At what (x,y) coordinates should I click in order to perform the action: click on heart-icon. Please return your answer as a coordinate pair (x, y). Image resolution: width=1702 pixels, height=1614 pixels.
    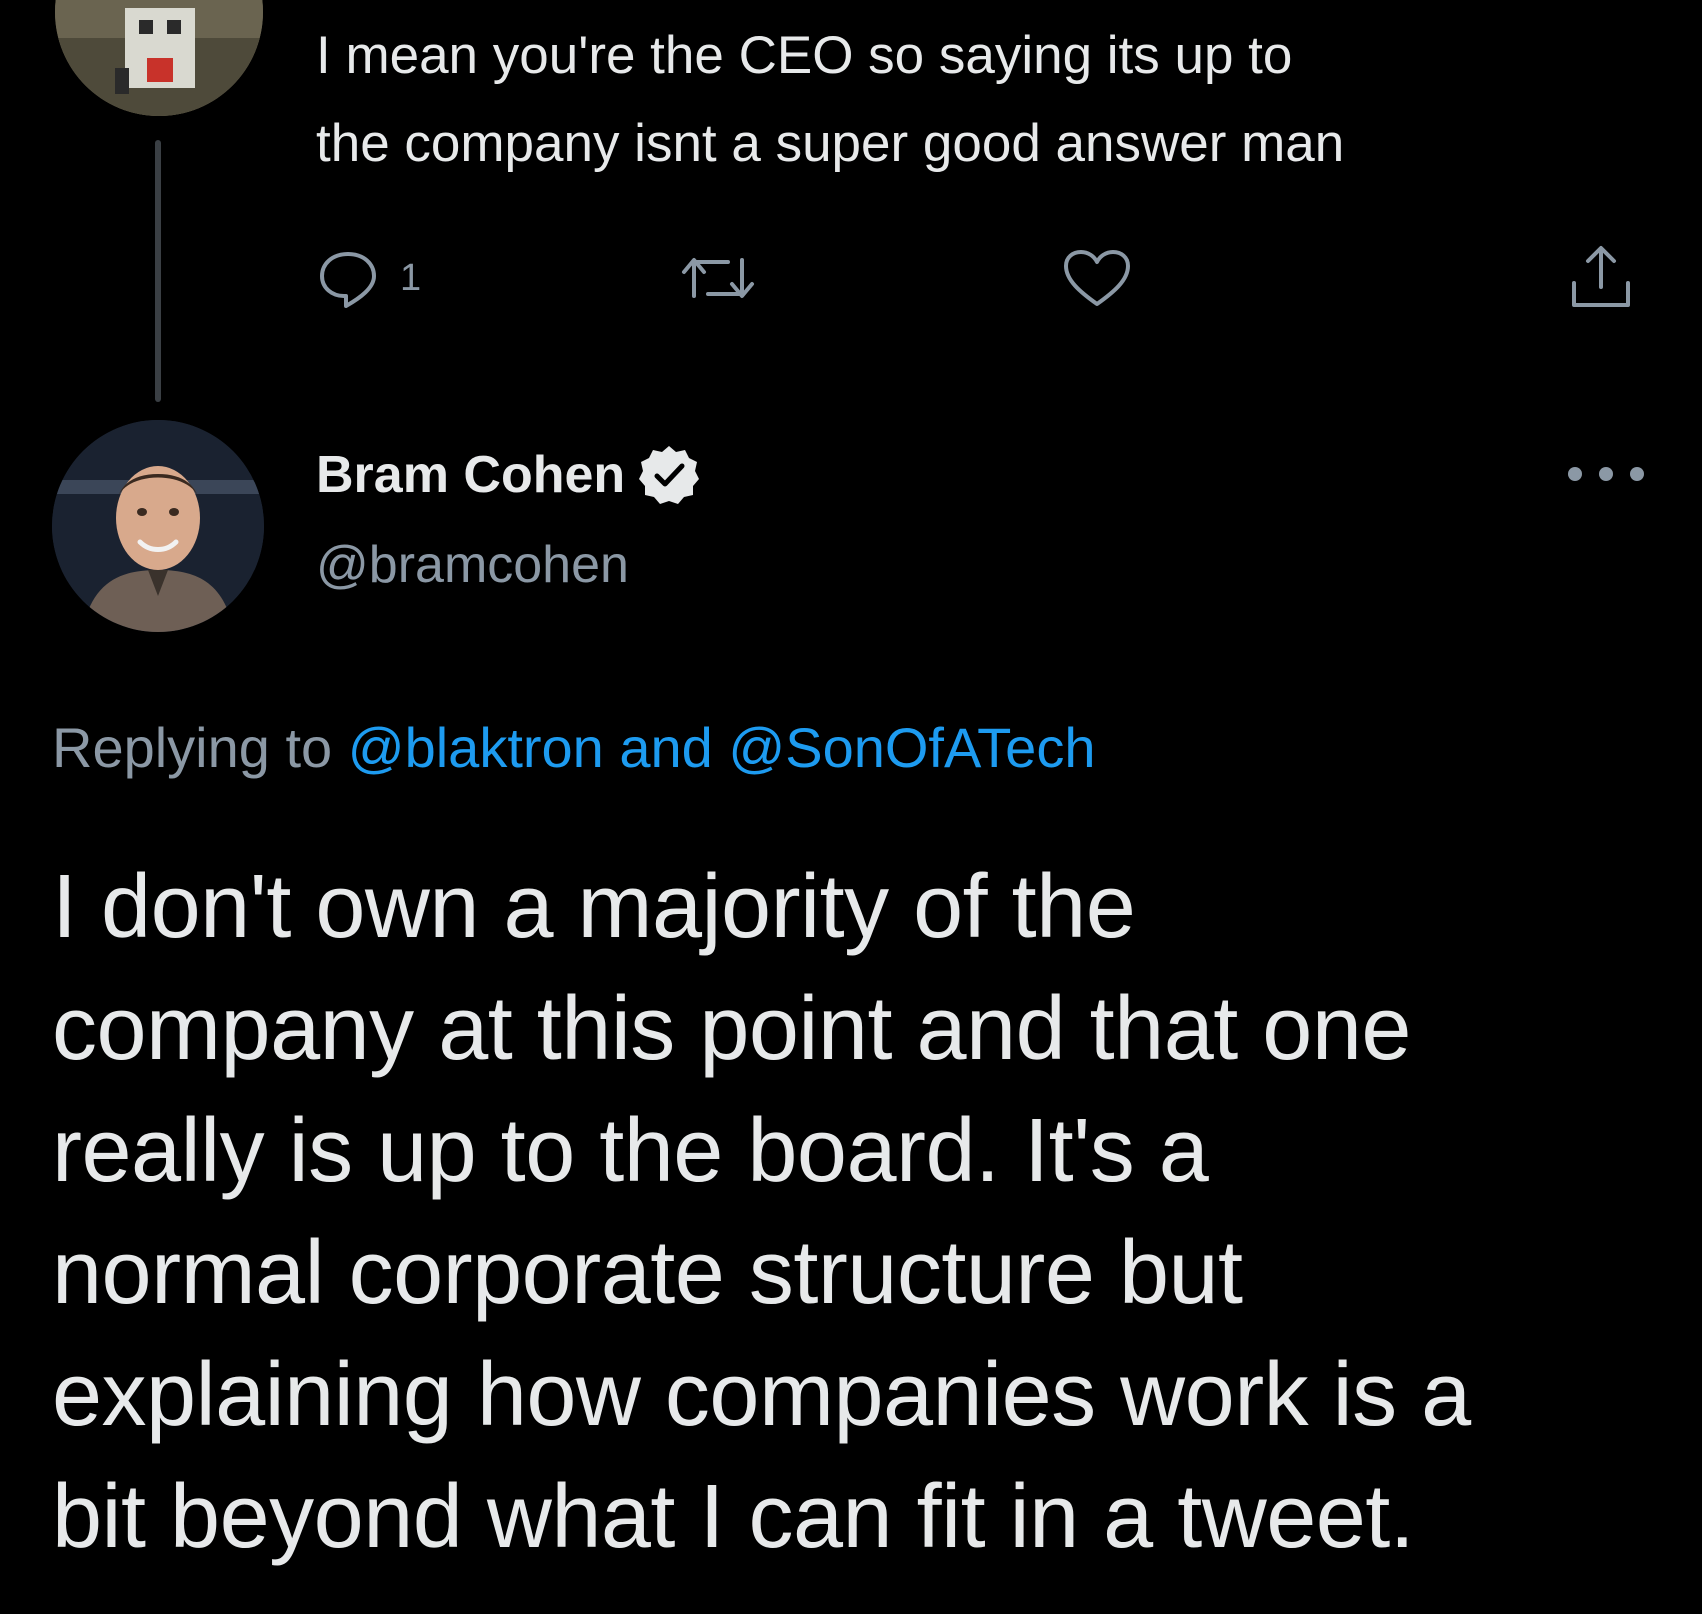
    Looking at the image, I should click on (1097, 278).